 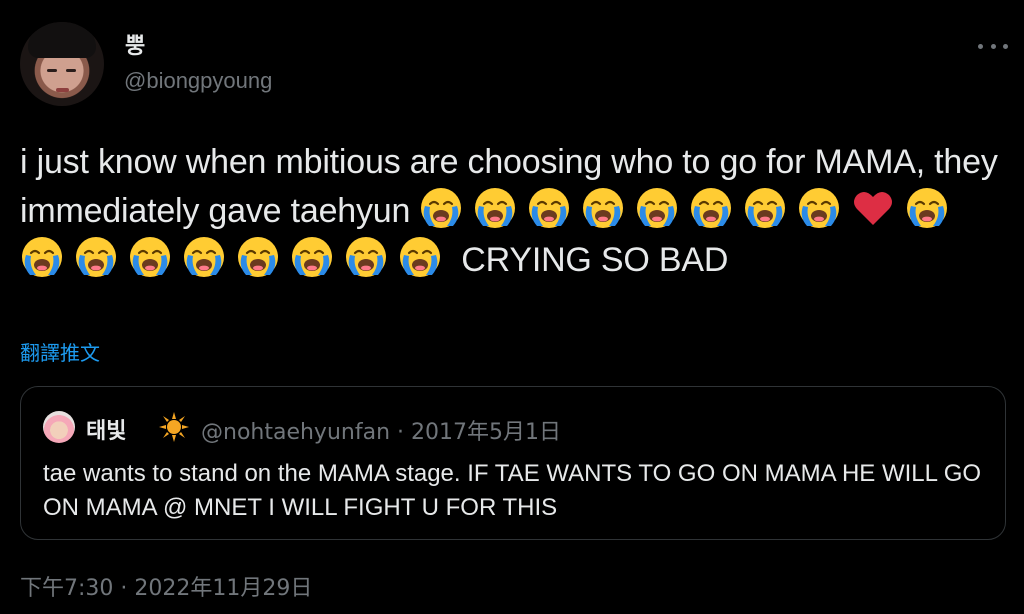 What do you see at coordinates (59, 427) in the screenshot?
I see `quoted-author-avatar` at bounding box center [59, 427].